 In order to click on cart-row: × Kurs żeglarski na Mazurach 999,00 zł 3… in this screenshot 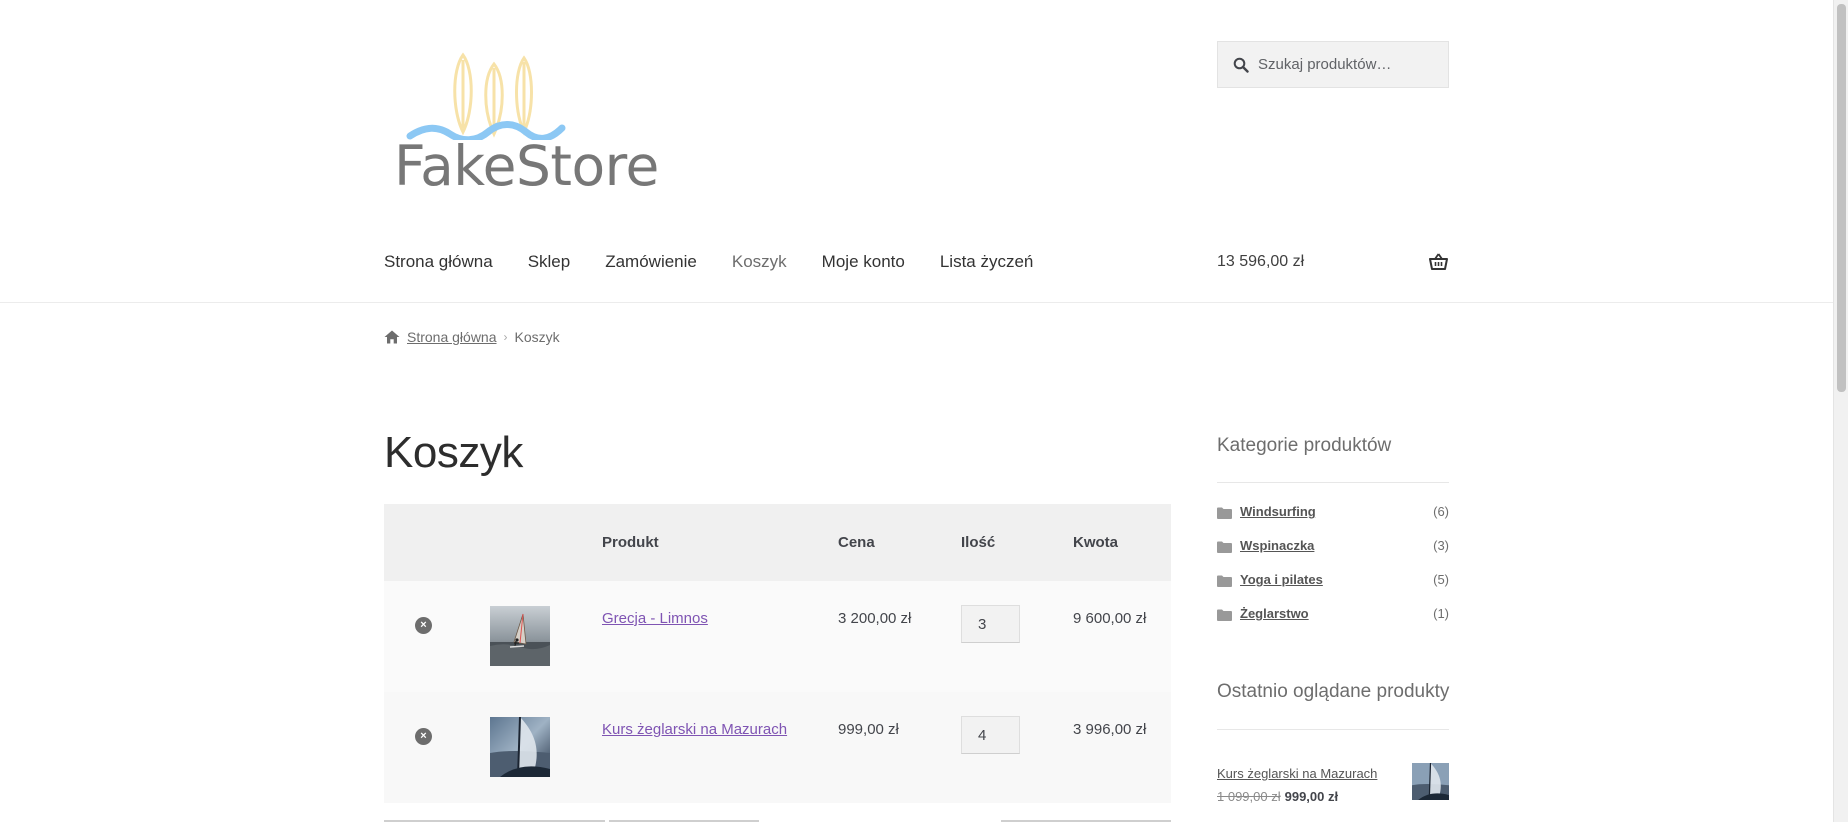, I will do `click(777, 747)`.